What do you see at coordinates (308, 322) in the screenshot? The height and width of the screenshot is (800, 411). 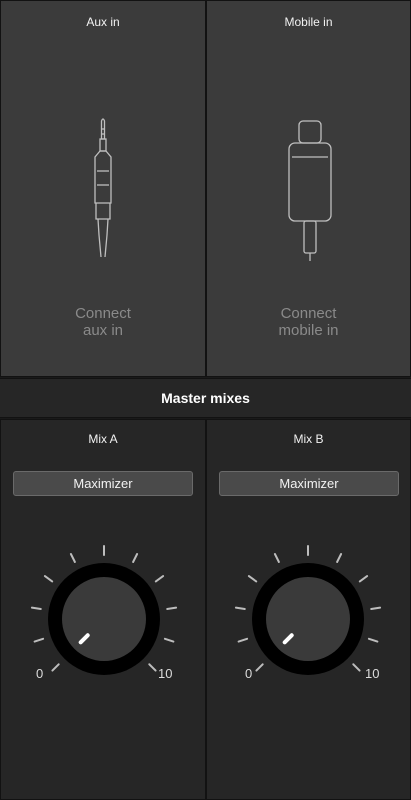 I see `mobile-in-connect-text: Connect mobile in` at bounding box center [308, 322].